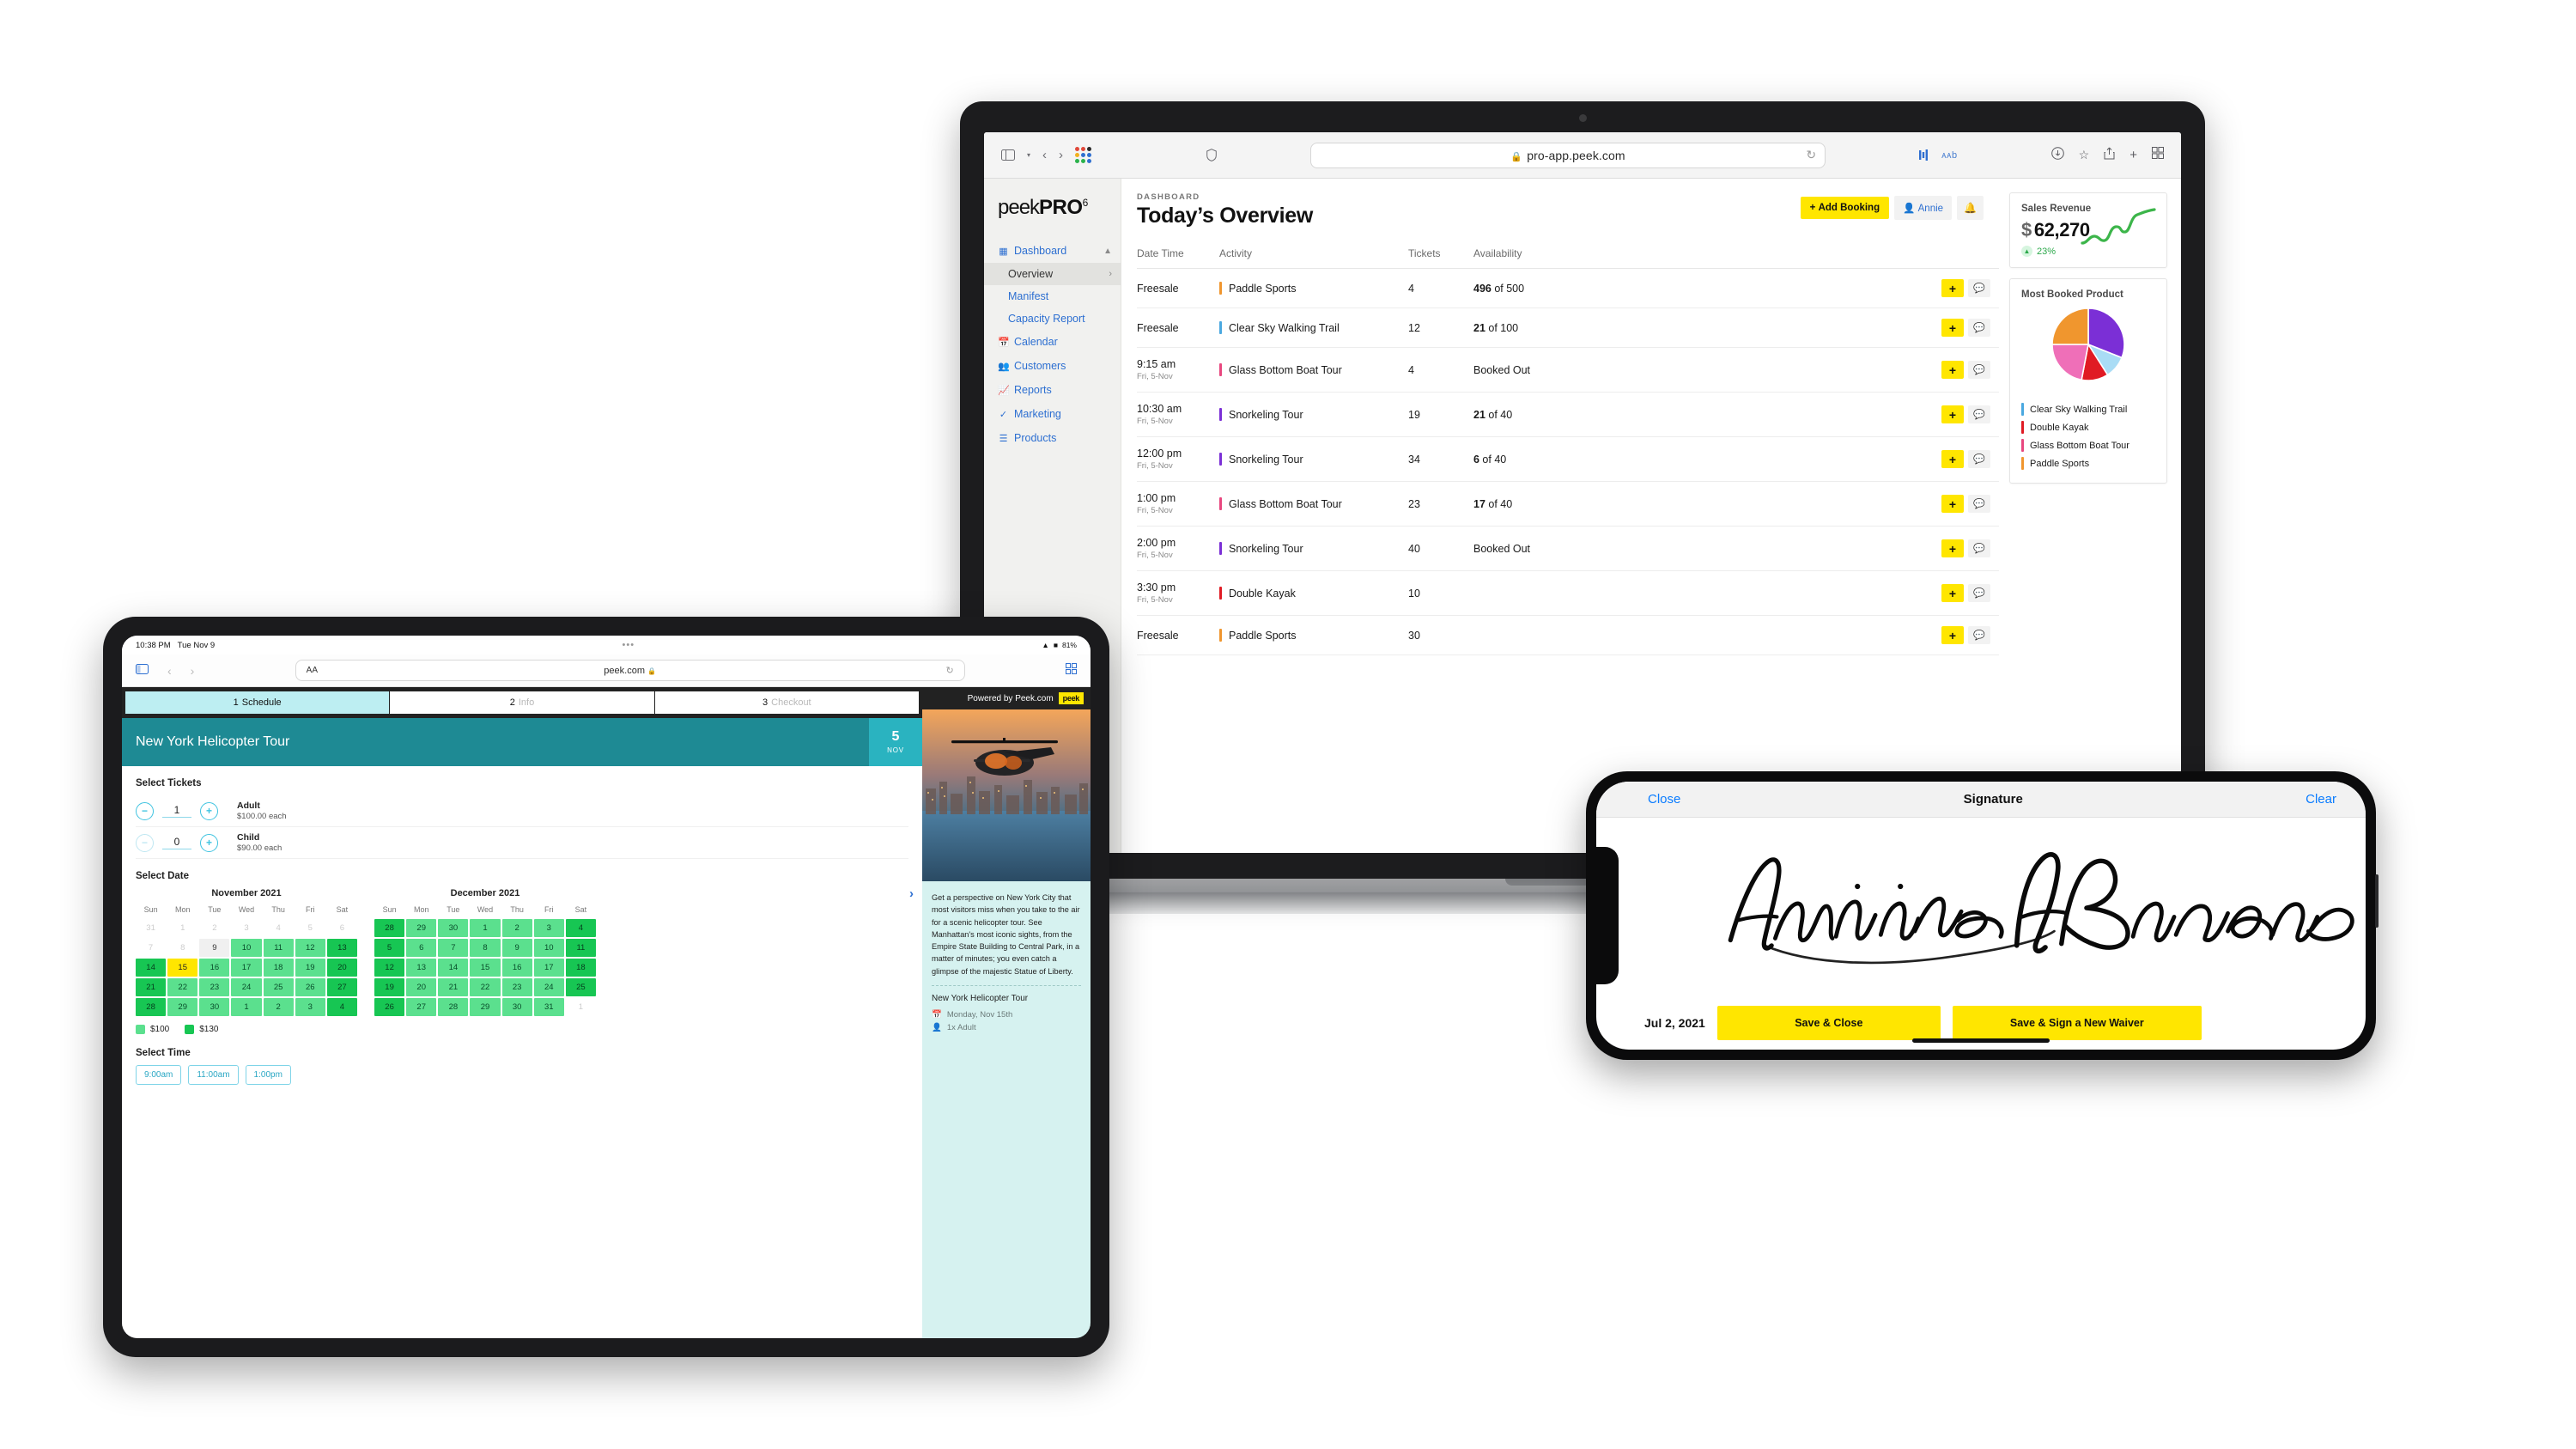 This screenshot has height=1449, width=2576. I want to click on table-row: Freesale Paddle Sports 4 496 of 500 + 💬, so click(1568, 288).